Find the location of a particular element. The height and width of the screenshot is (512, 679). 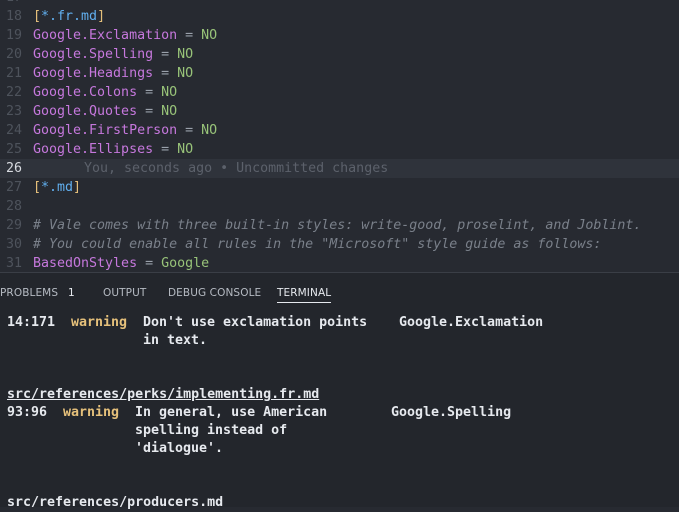

line-code: [*.fr.md] is located at coordinates (69, 16).